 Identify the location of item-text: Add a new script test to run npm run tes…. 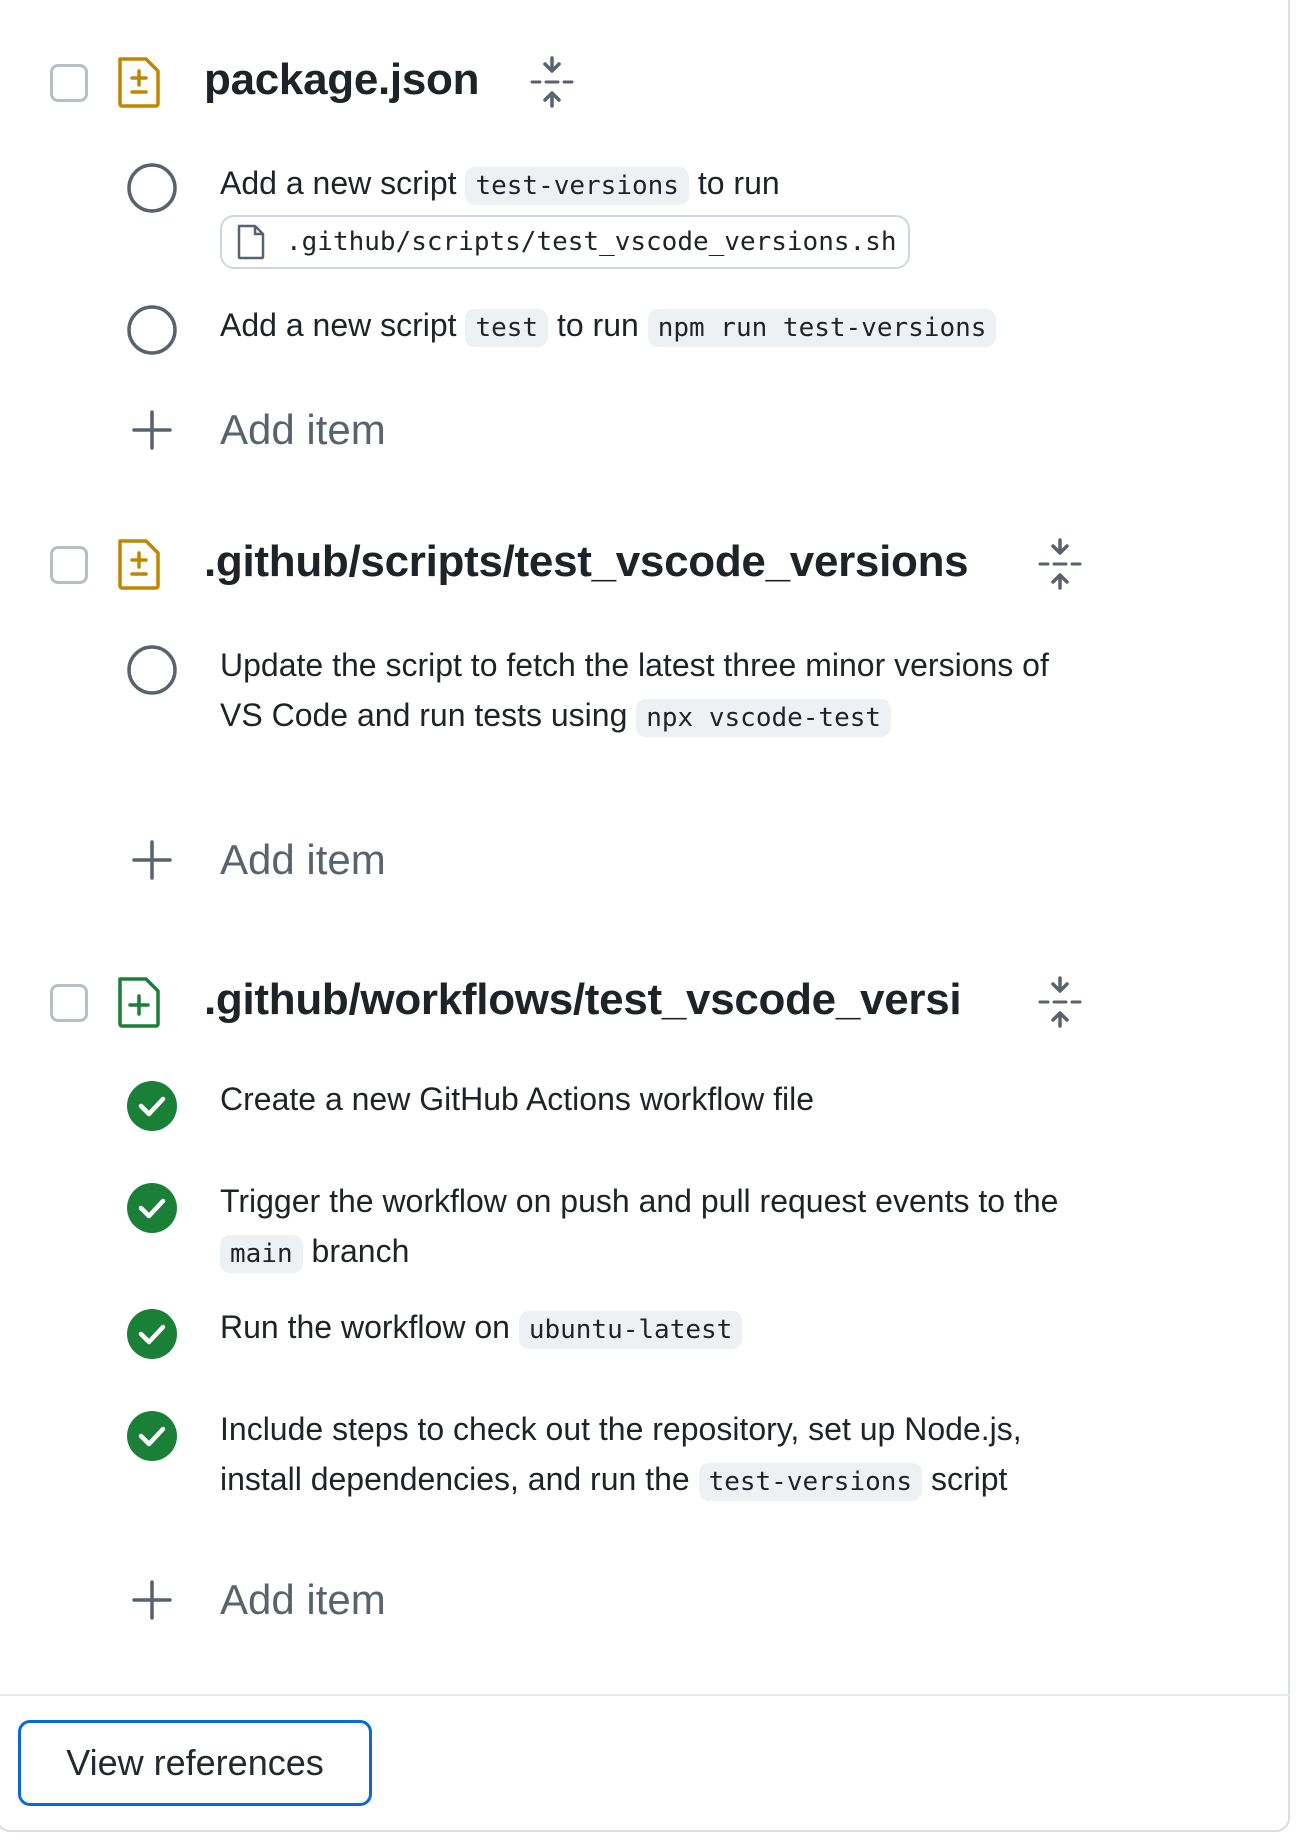
(680, 326).